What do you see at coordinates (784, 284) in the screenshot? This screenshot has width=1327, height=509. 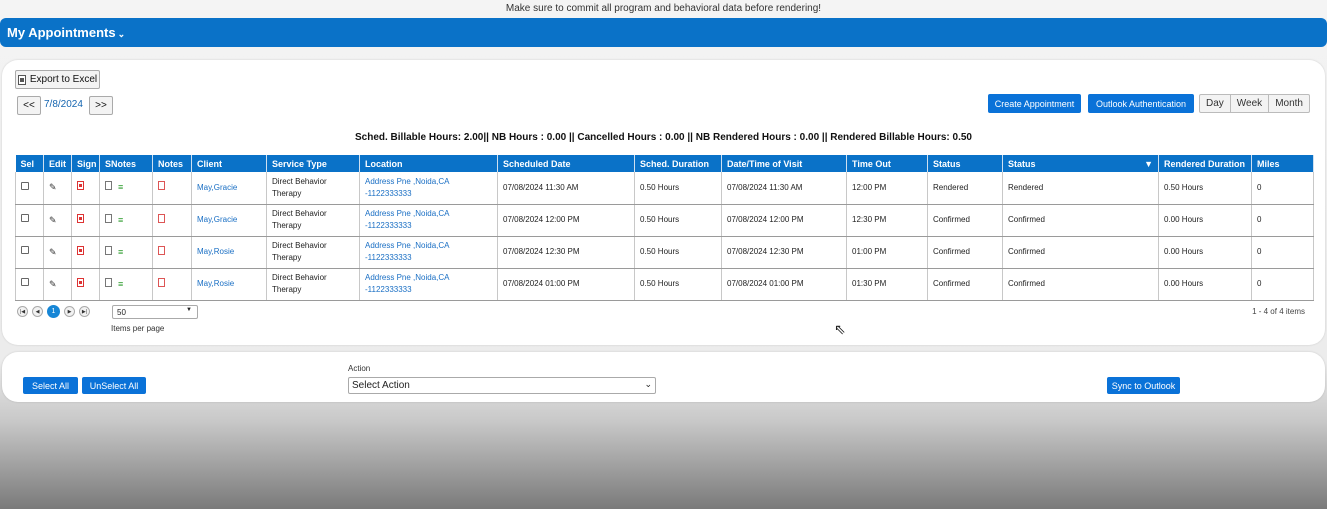 I see `visit-datetime-cell: 07/08/2024 01:00 PM` at bounding box center [784, 284].